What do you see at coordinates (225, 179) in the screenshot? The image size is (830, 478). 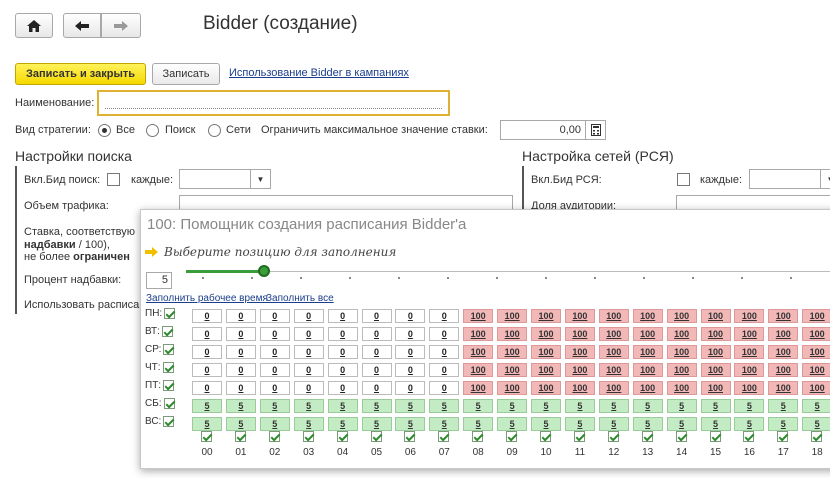 I see `search-every-dropdown: ▼` at bounding box center [225, 179].